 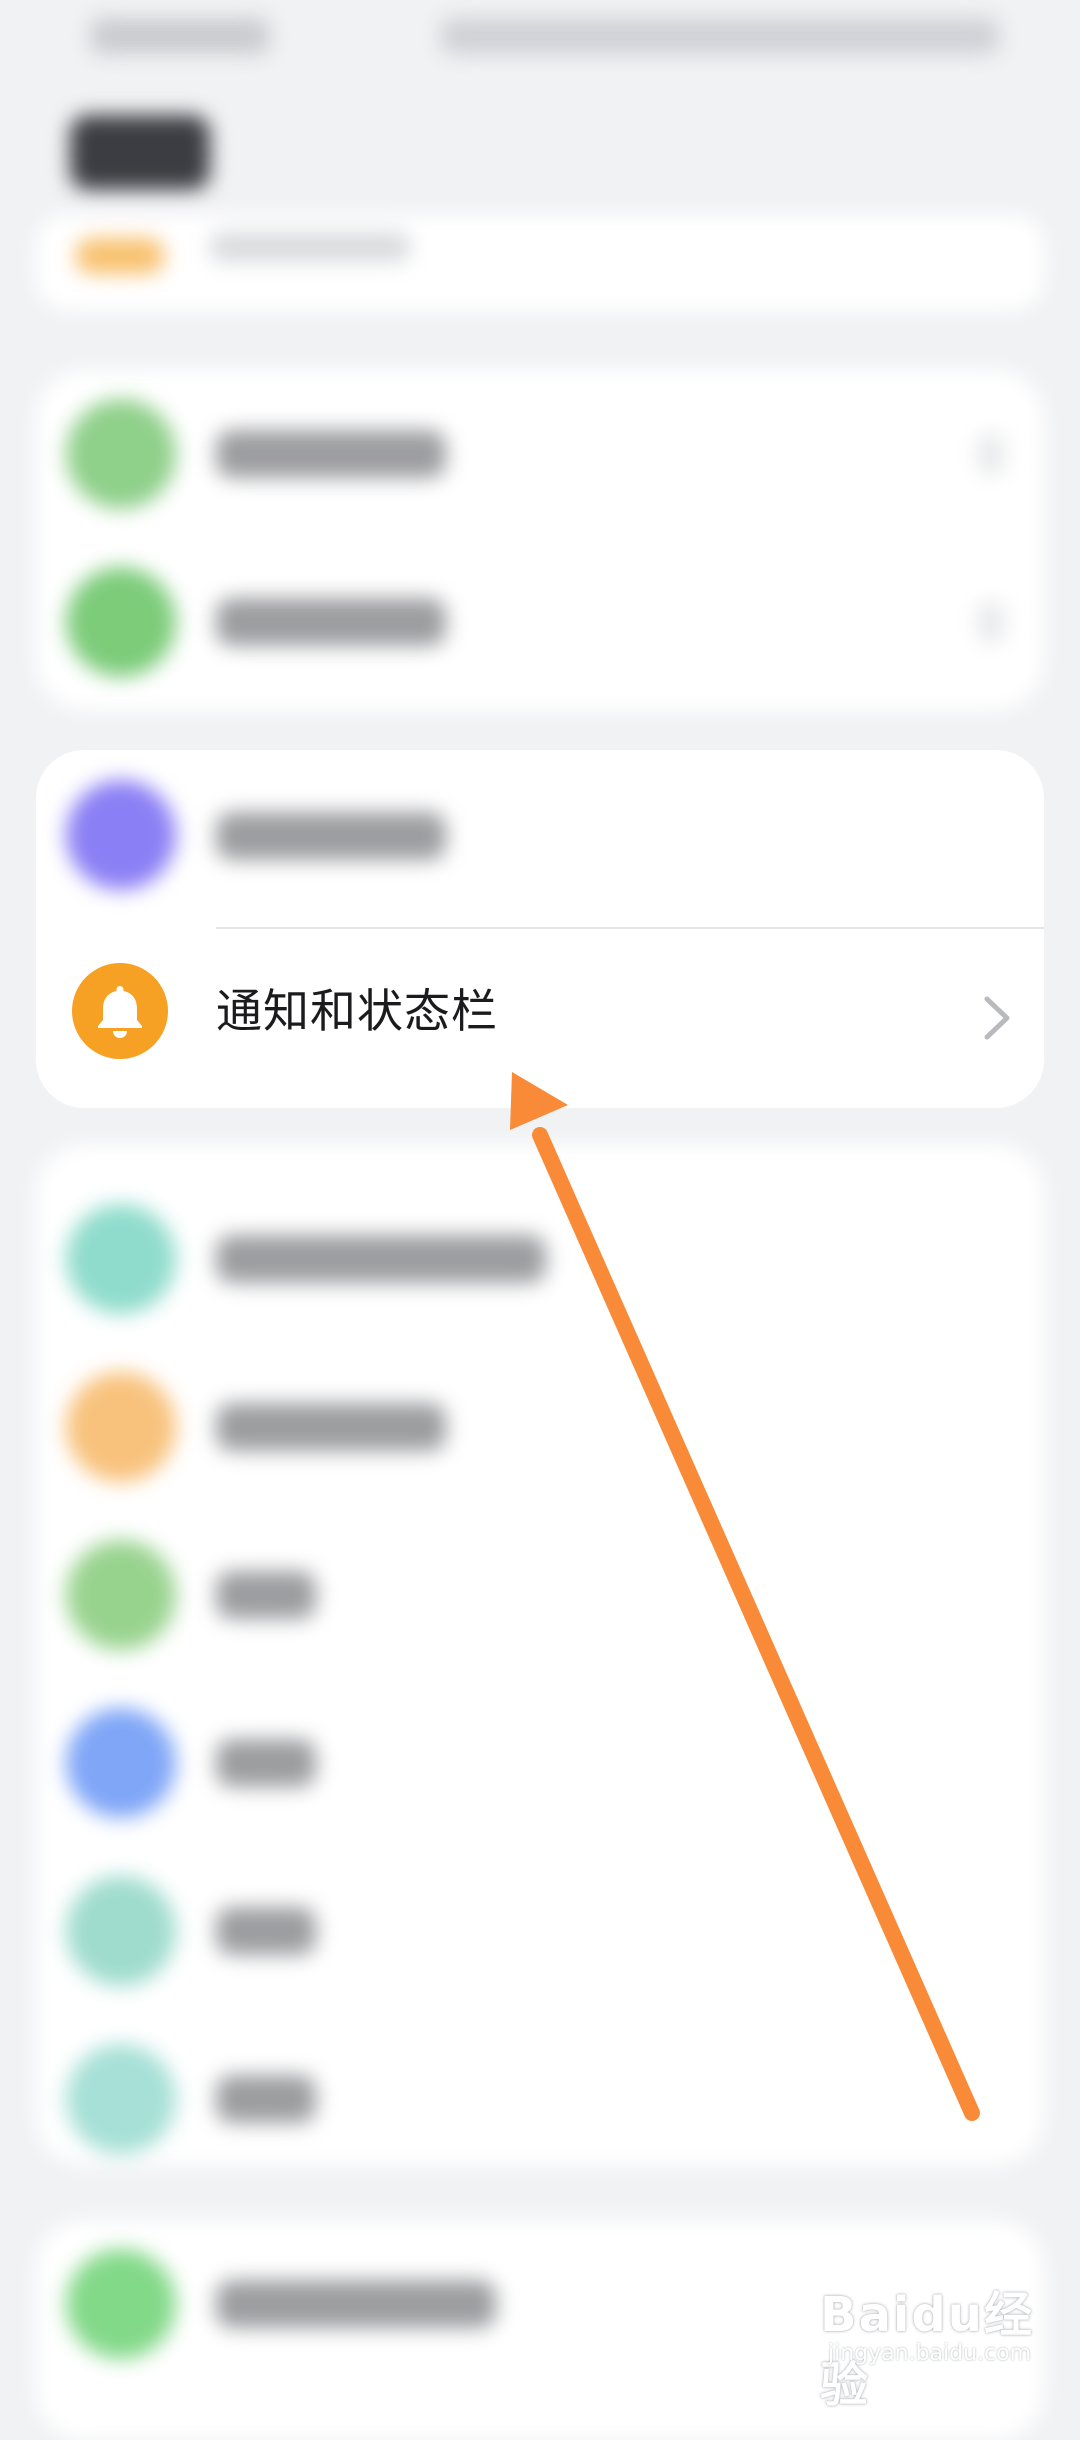 I want to click on status-bar, so click(x=540, y=45).